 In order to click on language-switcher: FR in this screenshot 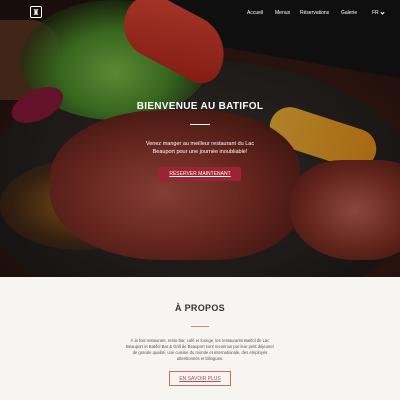, I will do `click(378, 12)`.